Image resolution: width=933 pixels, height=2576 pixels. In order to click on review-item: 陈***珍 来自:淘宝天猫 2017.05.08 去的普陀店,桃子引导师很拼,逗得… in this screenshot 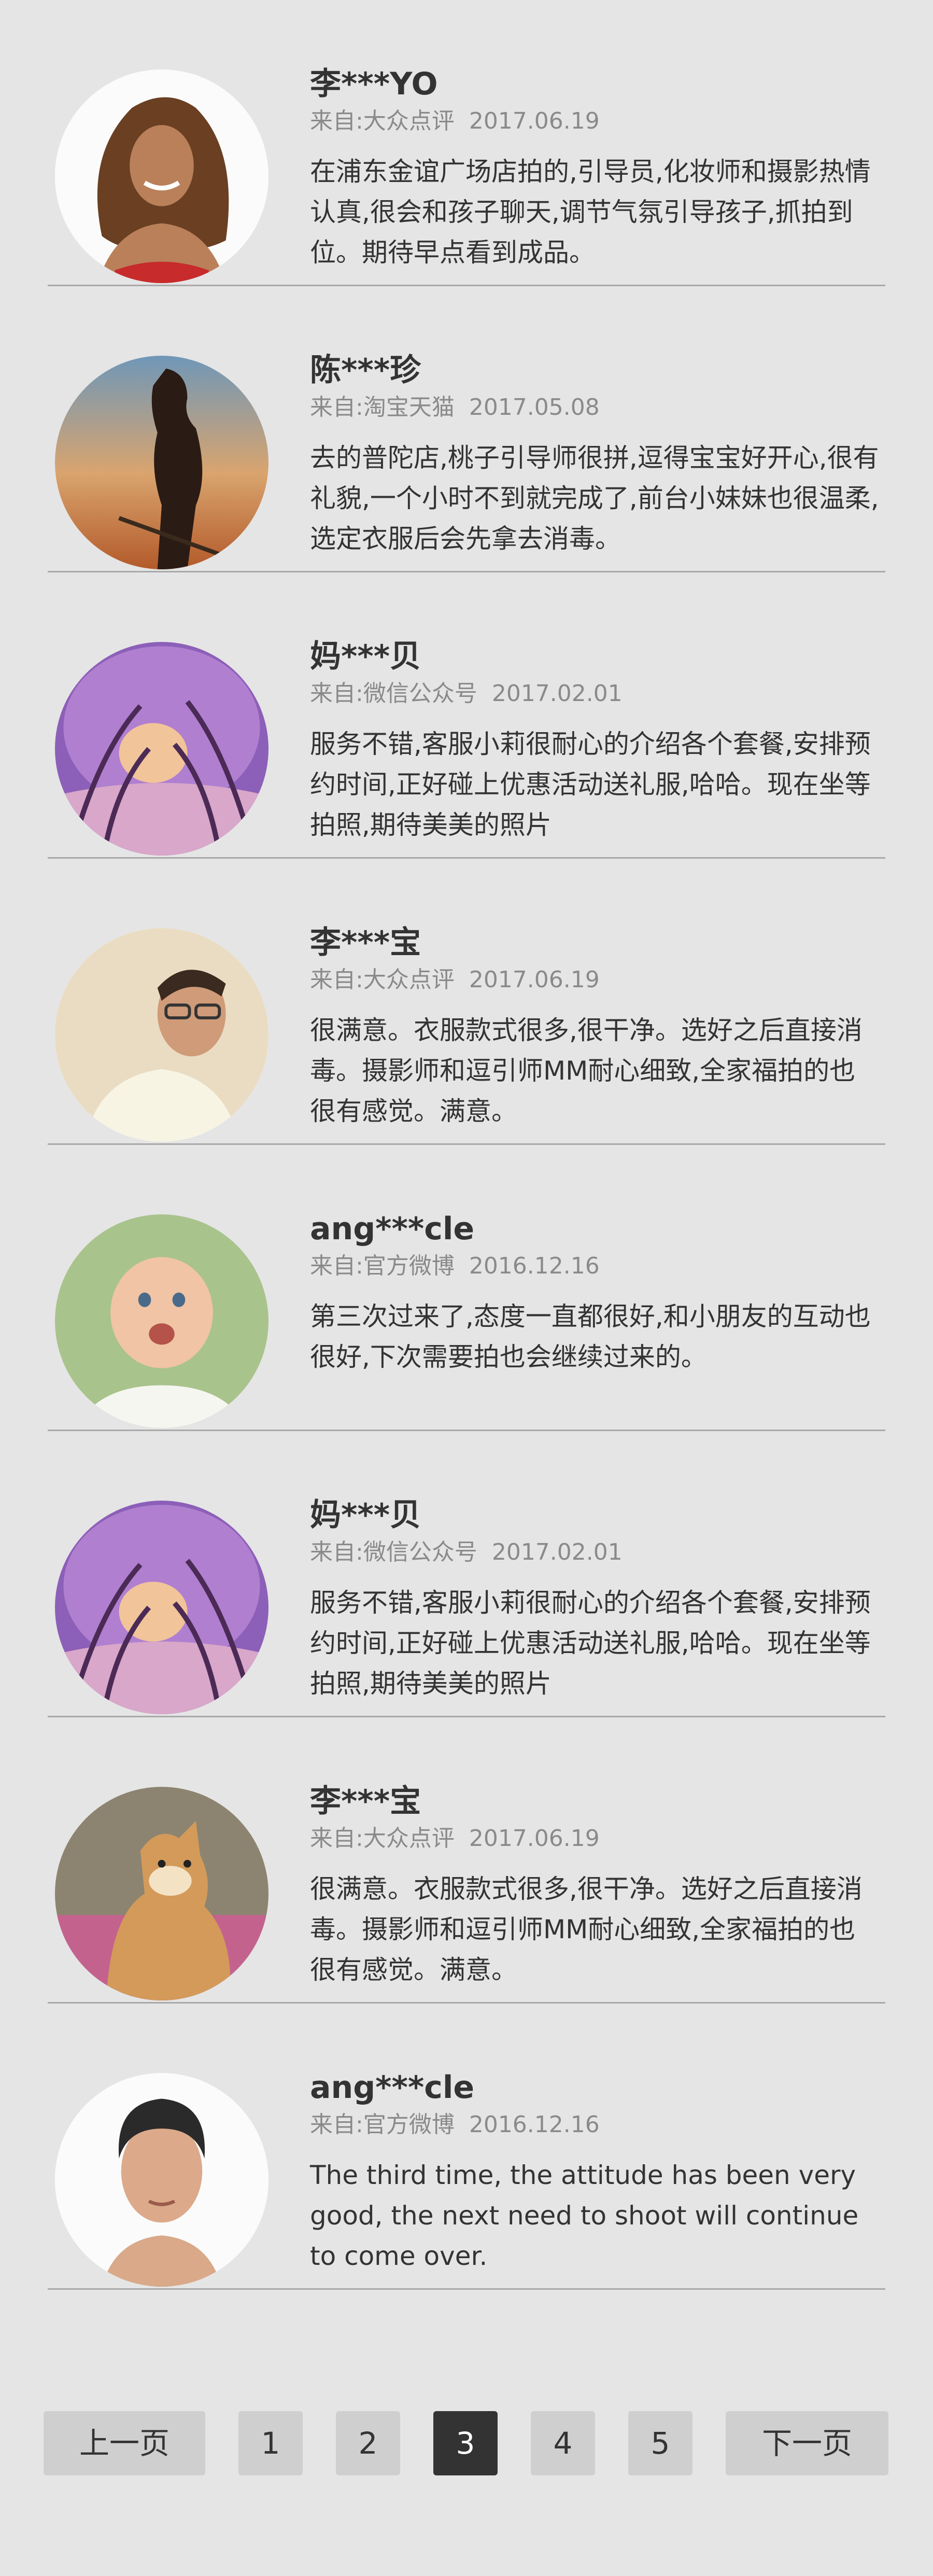, I will do `click(466, 429)`.